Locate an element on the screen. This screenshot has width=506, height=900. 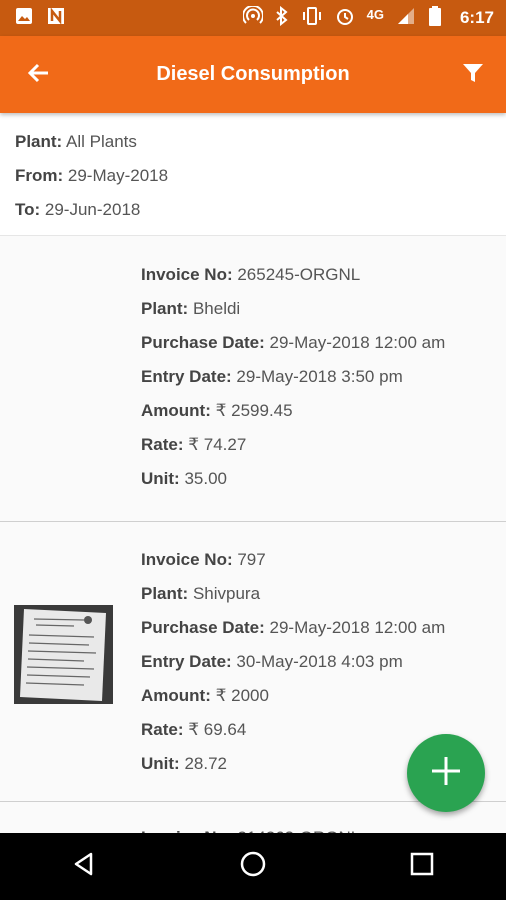
entry-date: Entry Date: 30-May-2018 4:03 pm is located at coordinates (272, 661).